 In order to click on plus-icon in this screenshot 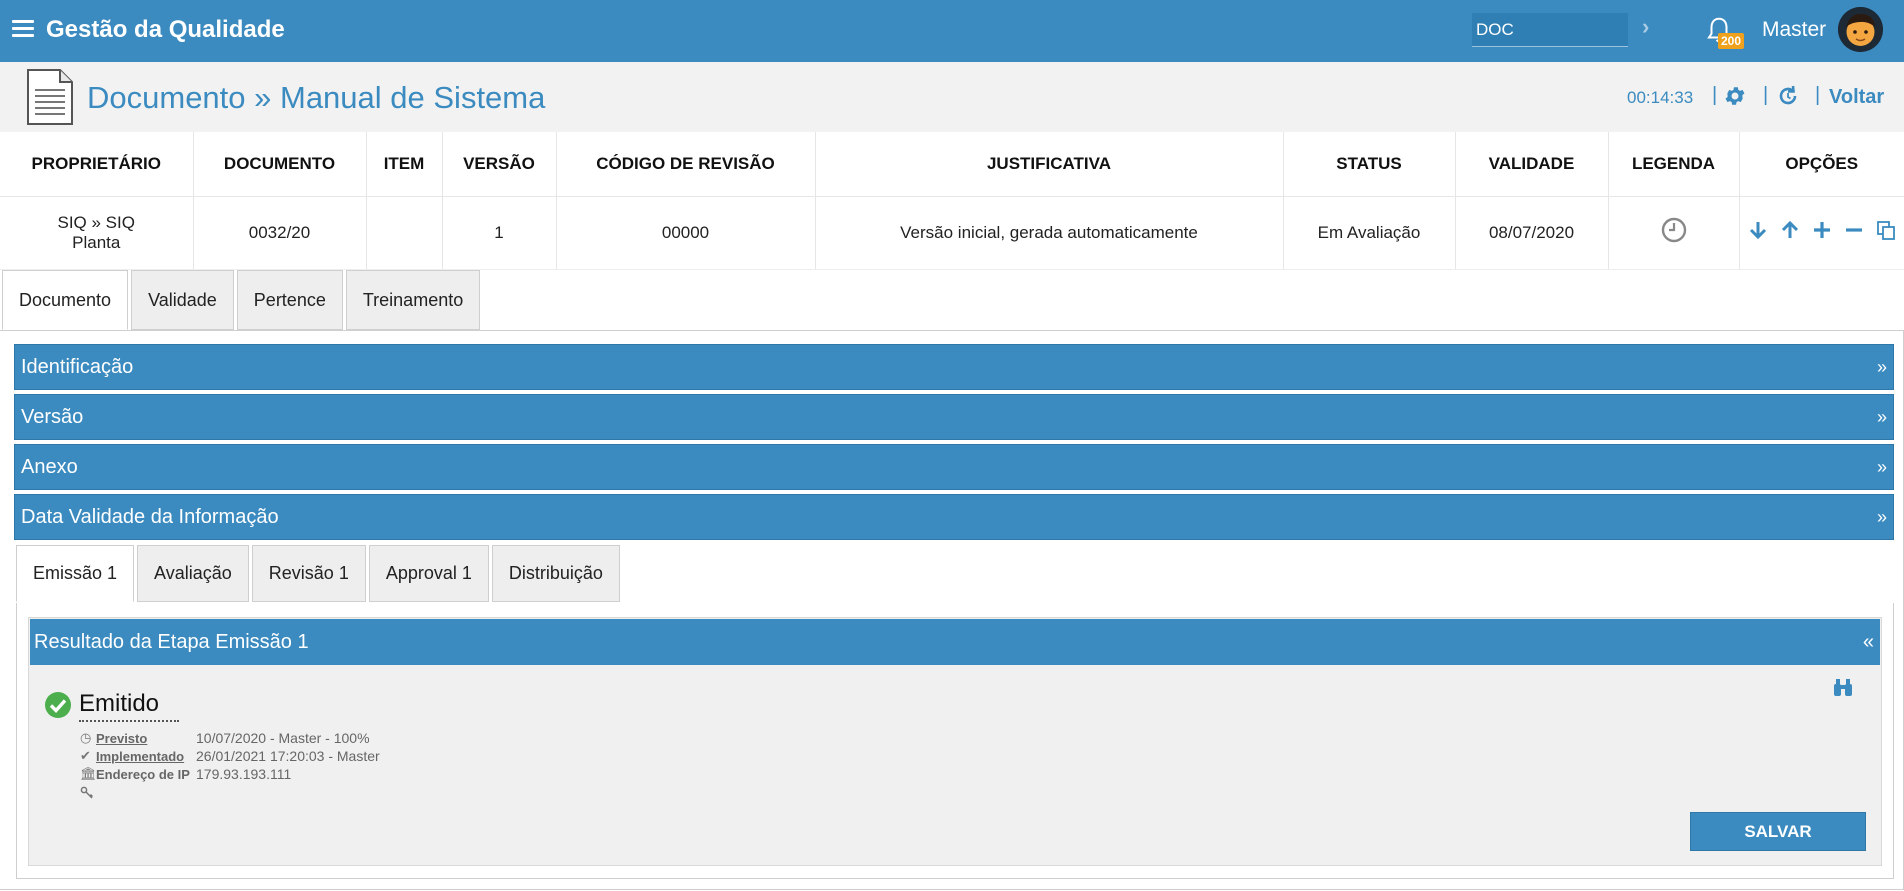, I will do `click(1822, 232)`.